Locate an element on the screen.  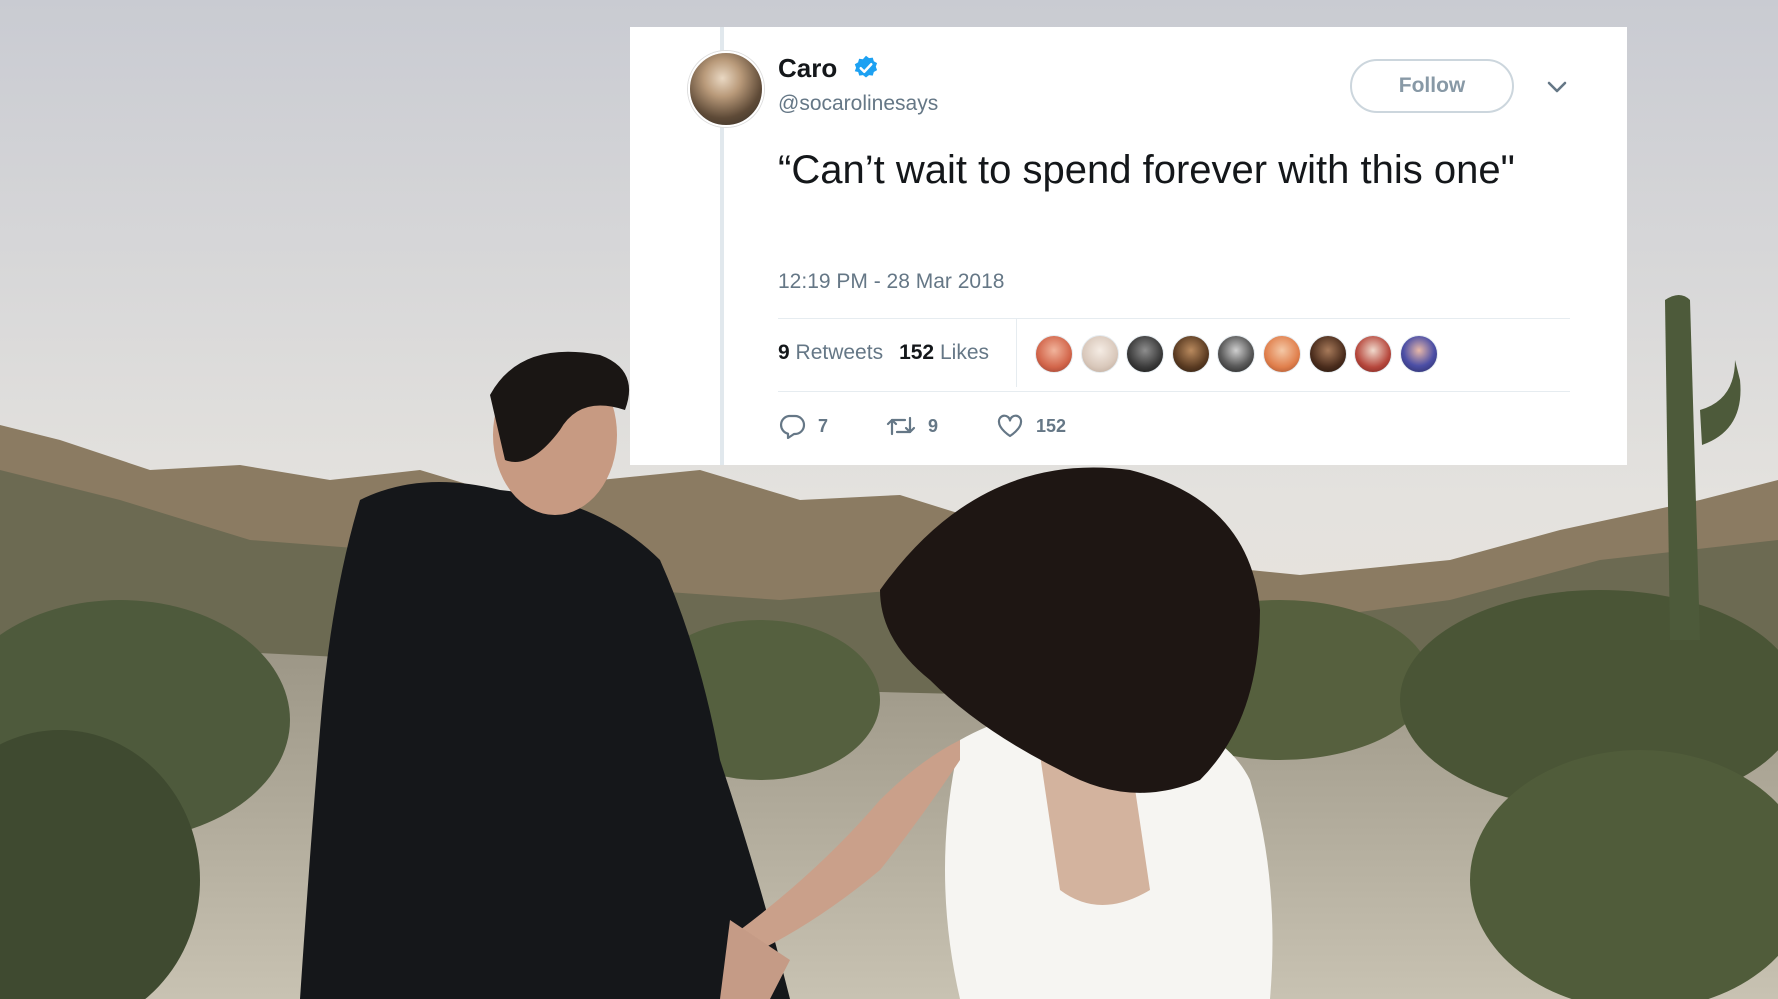
retweet-icon is located at coordinates (901, 426).